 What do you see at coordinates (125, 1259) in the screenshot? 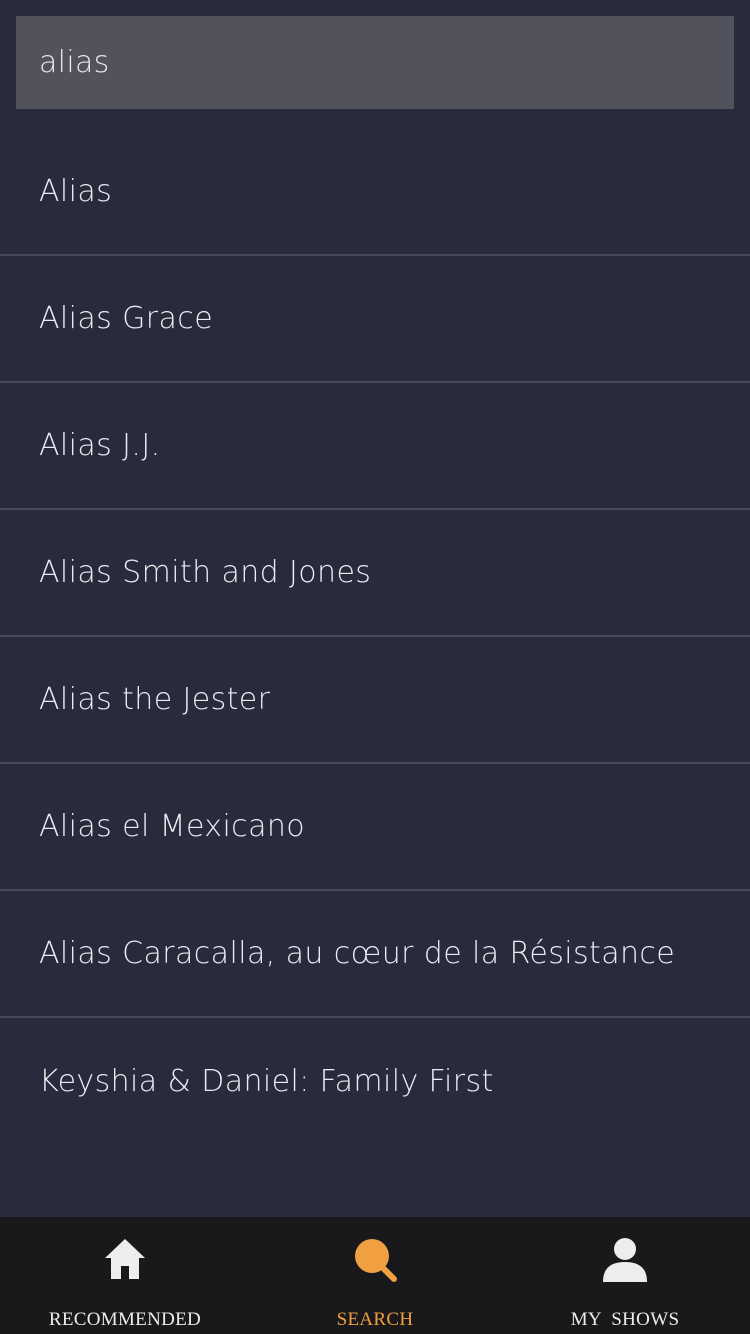
I see `home-icon` at bounding box center [125, 1259].